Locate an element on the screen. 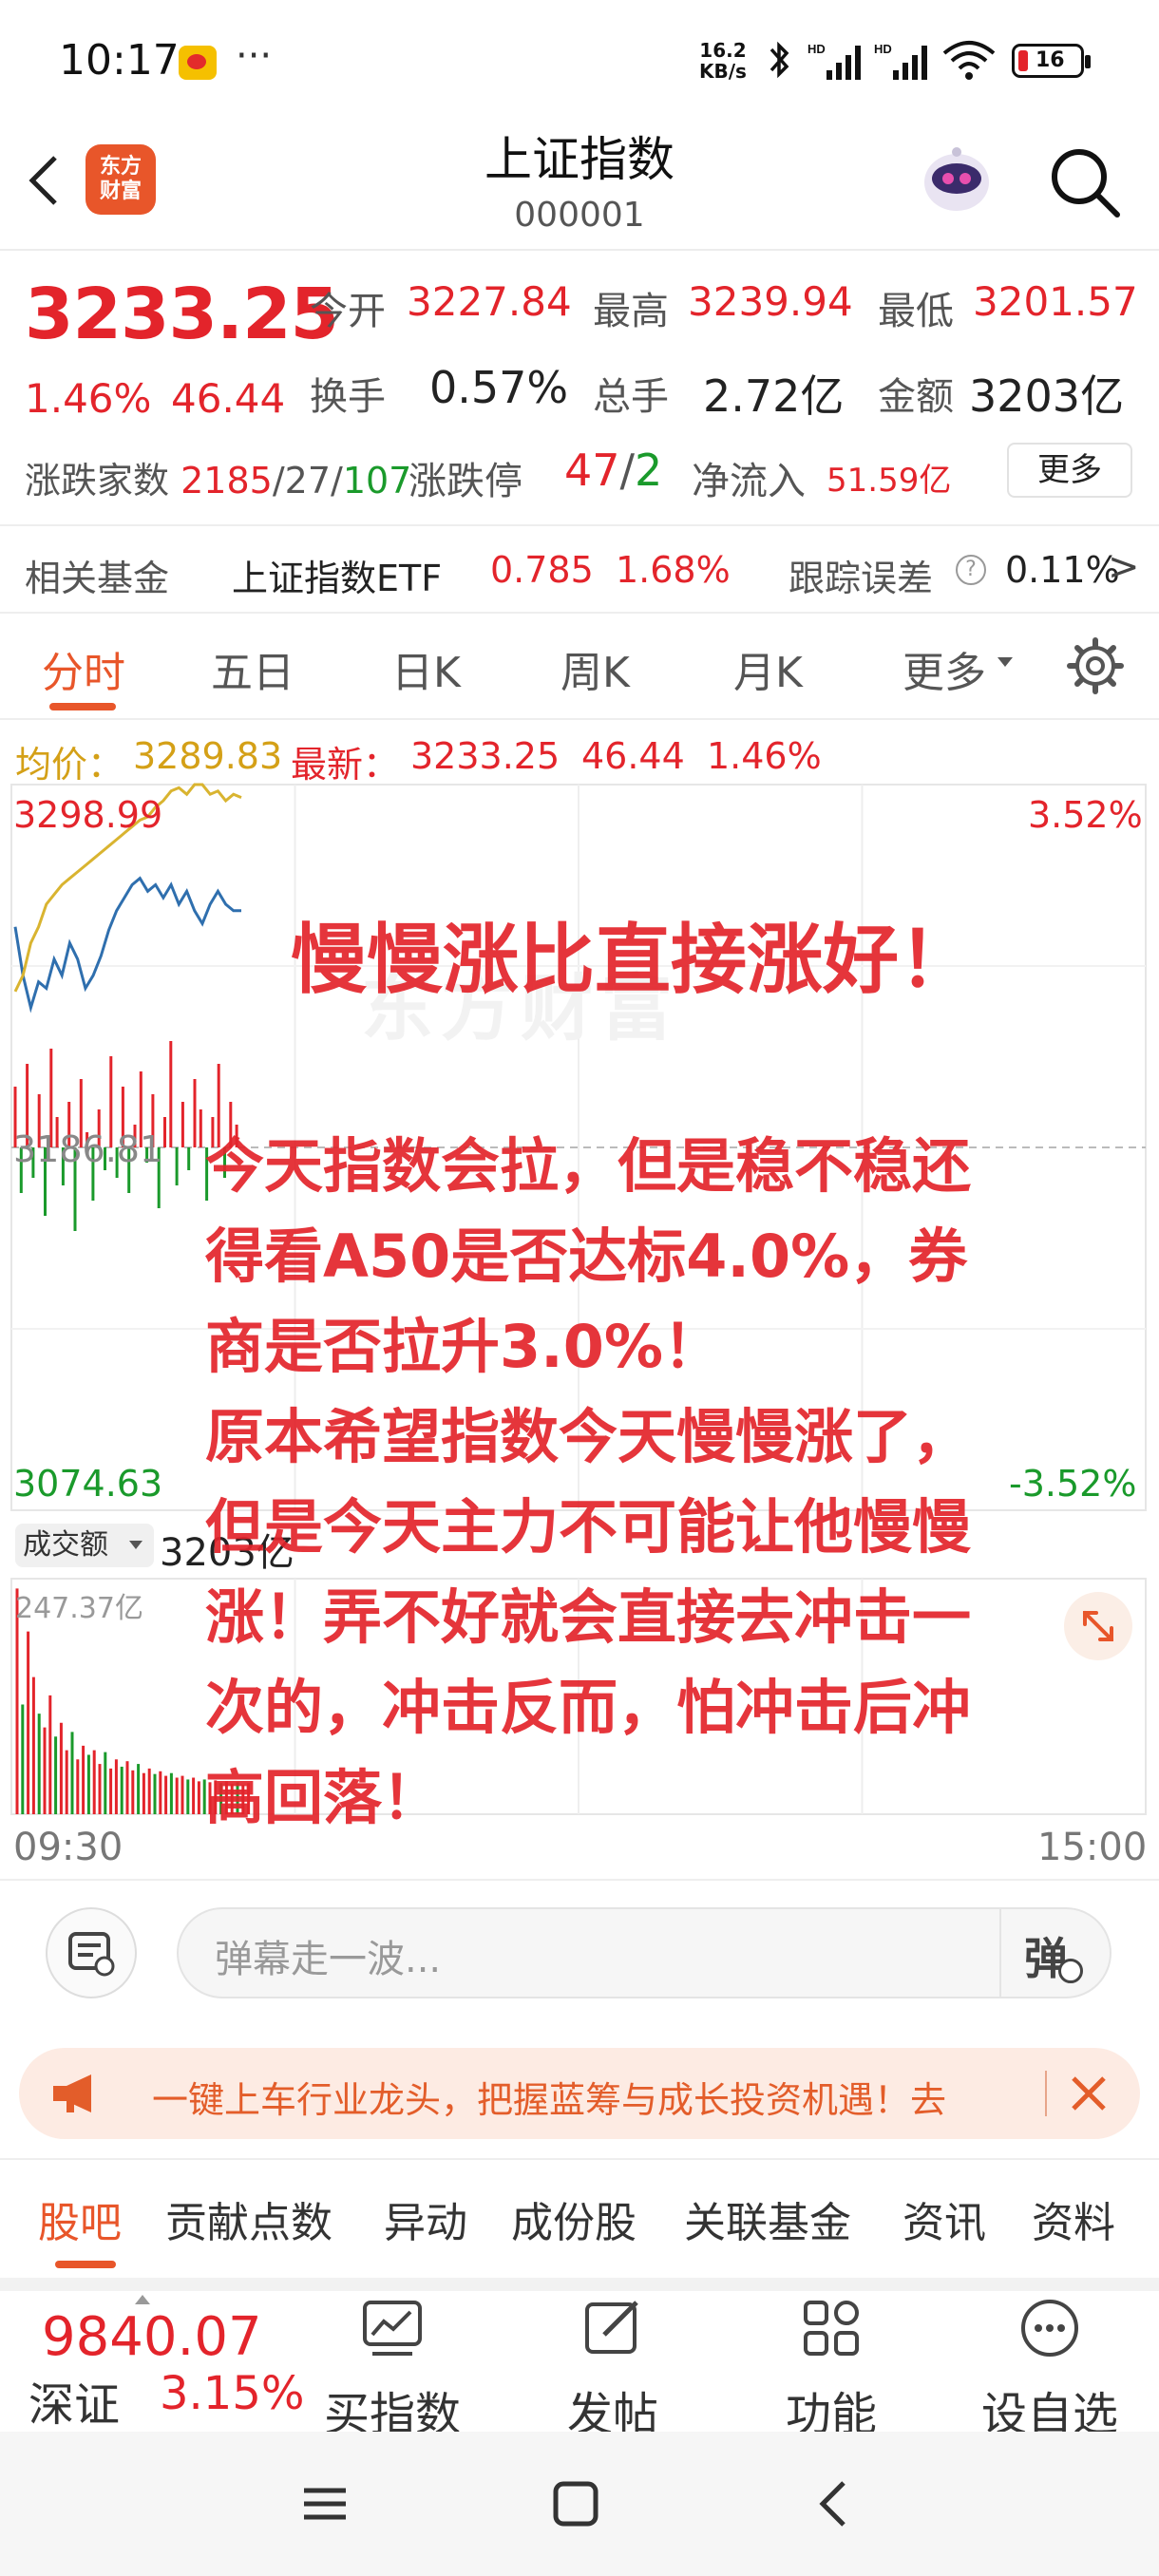  latest-change: 46.44 is located at coordinates (633, 756).